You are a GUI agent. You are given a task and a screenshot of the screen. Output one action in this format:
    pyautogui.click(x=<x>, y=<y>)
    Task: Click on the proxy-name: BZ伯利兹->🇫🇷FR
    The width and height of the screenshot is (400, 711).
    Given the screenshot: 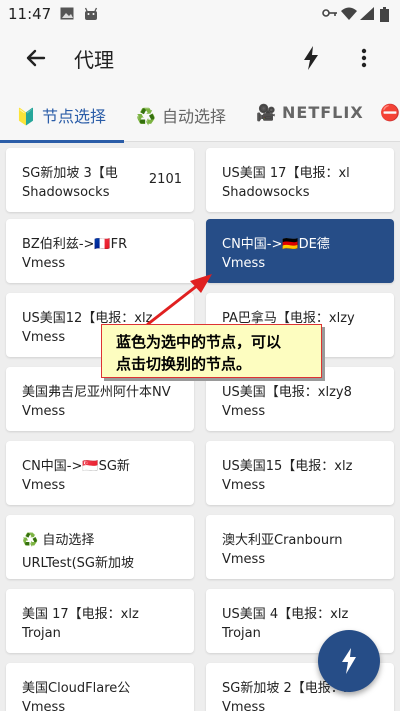 What is the action you would take?
    pyautogui.click(x=75, y=244)
    